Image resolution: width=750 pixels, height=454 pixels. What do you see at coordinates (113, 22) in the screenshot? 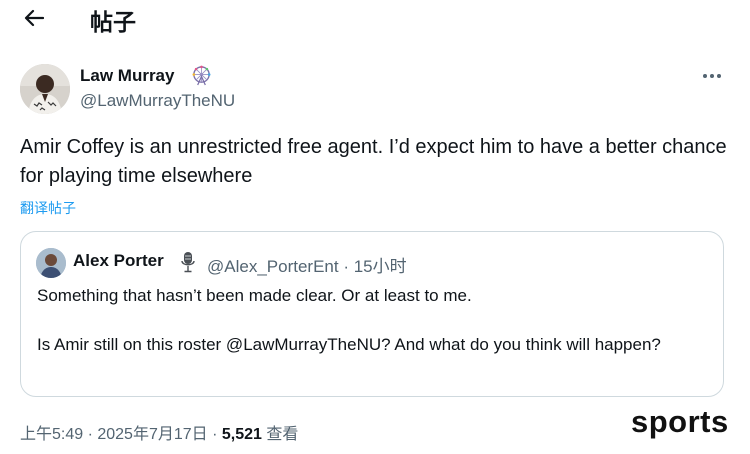
I see `page-title: 帖子` at bounding box center [113, 22].